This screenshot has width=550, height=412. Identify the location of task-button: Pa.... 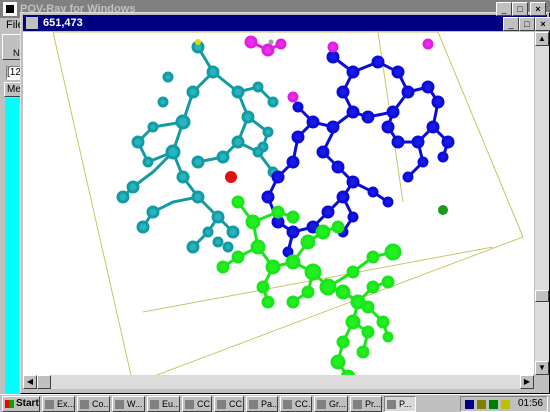
(262, 404).